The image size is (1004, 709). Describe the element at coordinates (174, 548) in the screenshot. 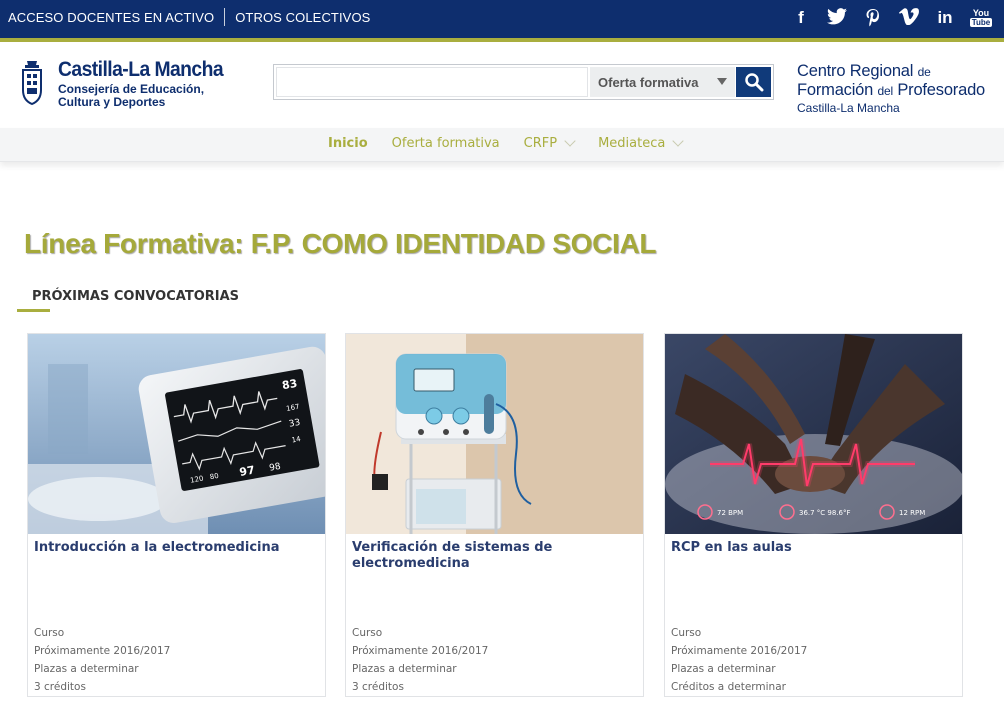

I see `course-title: Introducción a la electromedicina` at that location.